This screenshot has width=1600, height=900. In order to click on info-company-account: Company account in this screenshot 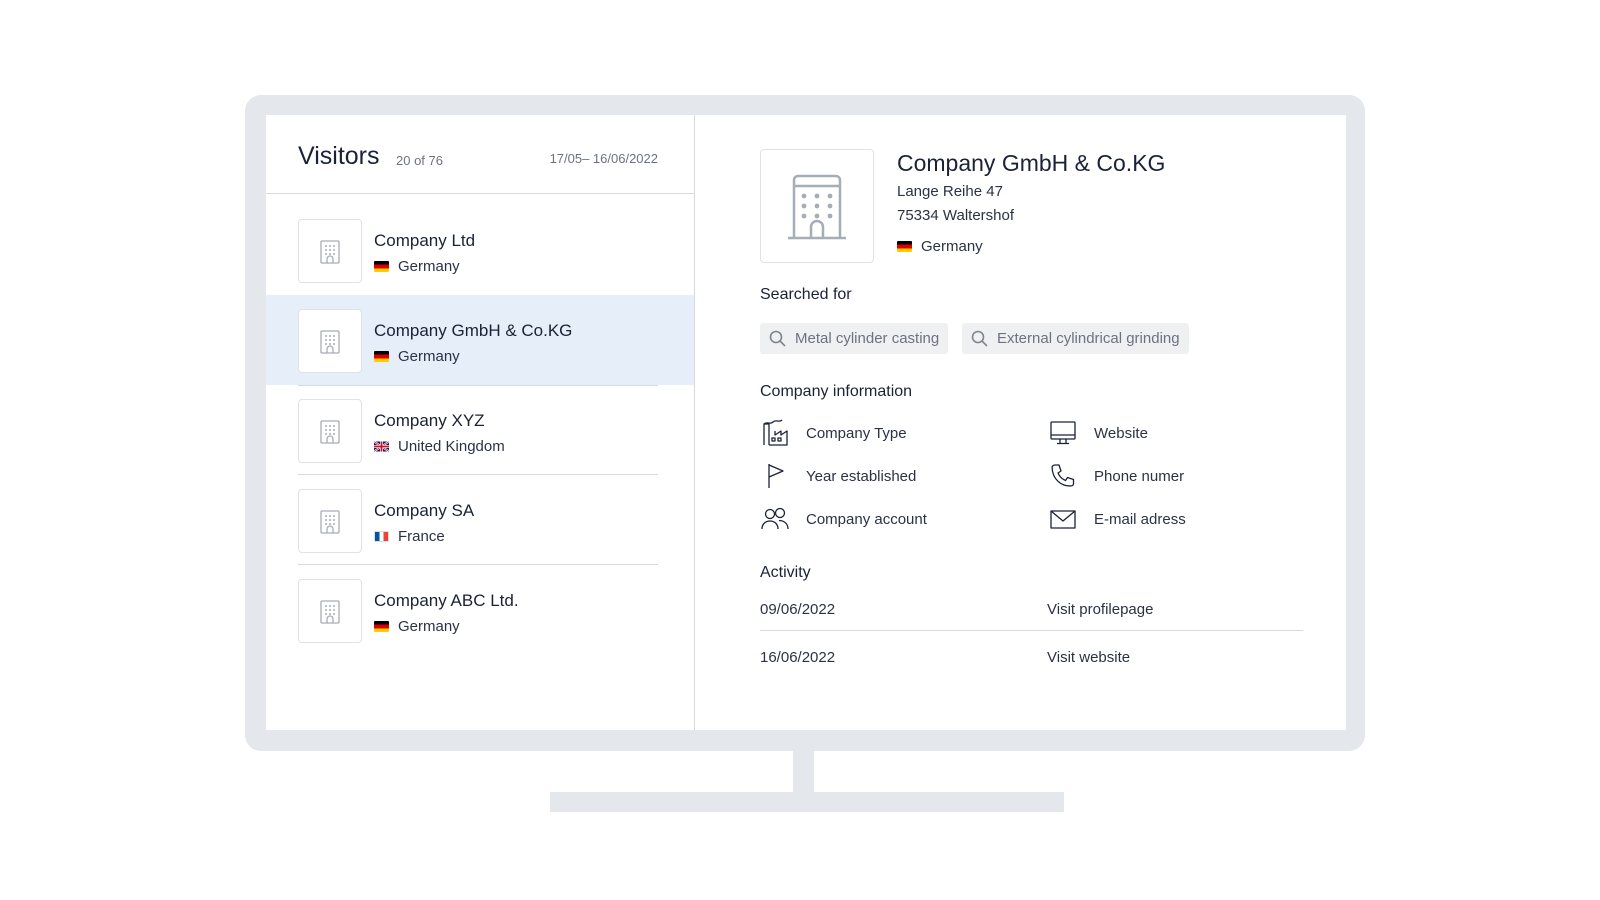, I will do `click(843, 519)`.